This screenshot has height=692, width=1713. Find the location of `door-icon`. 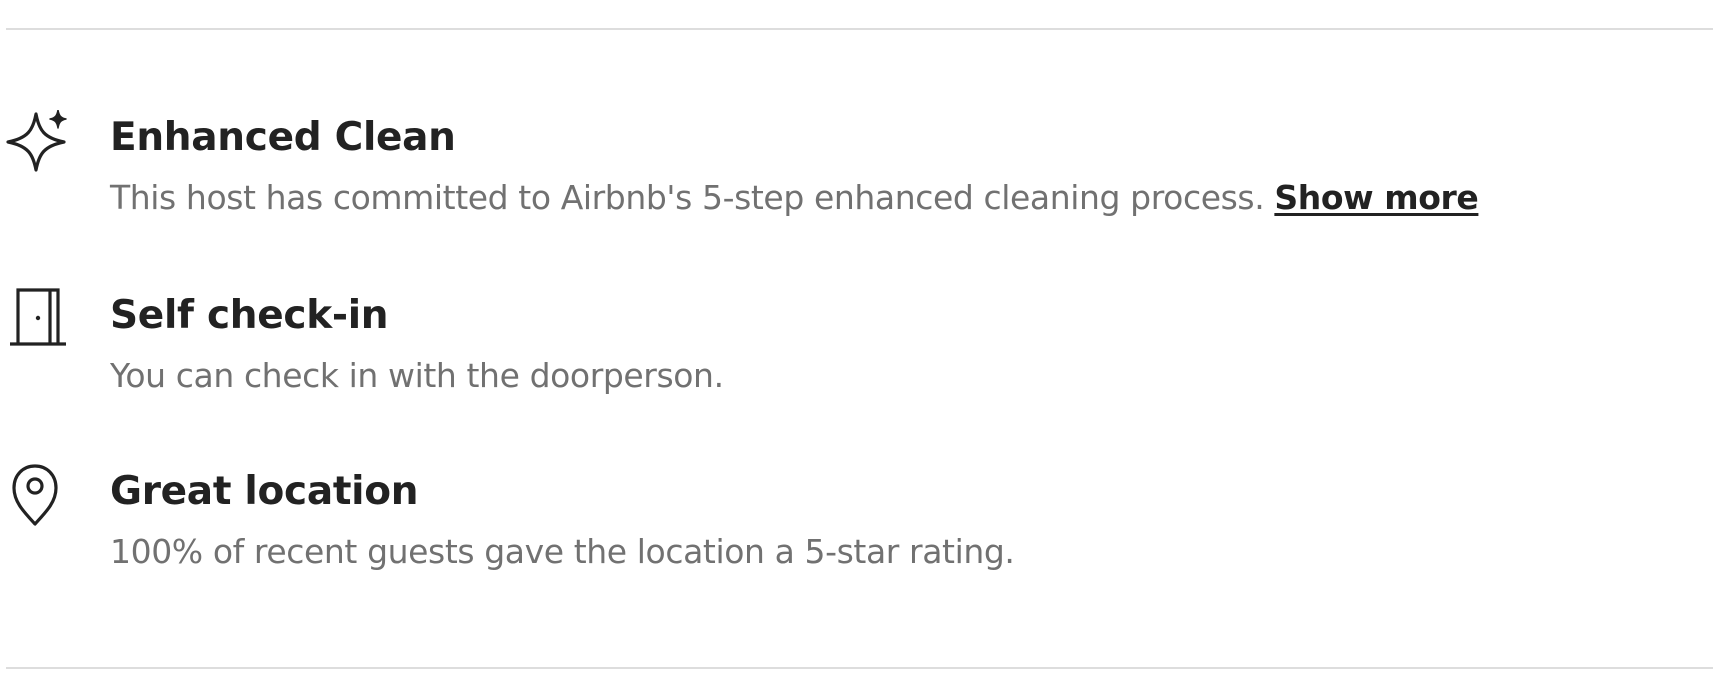

door-icon is located at coordinates (38, 318).